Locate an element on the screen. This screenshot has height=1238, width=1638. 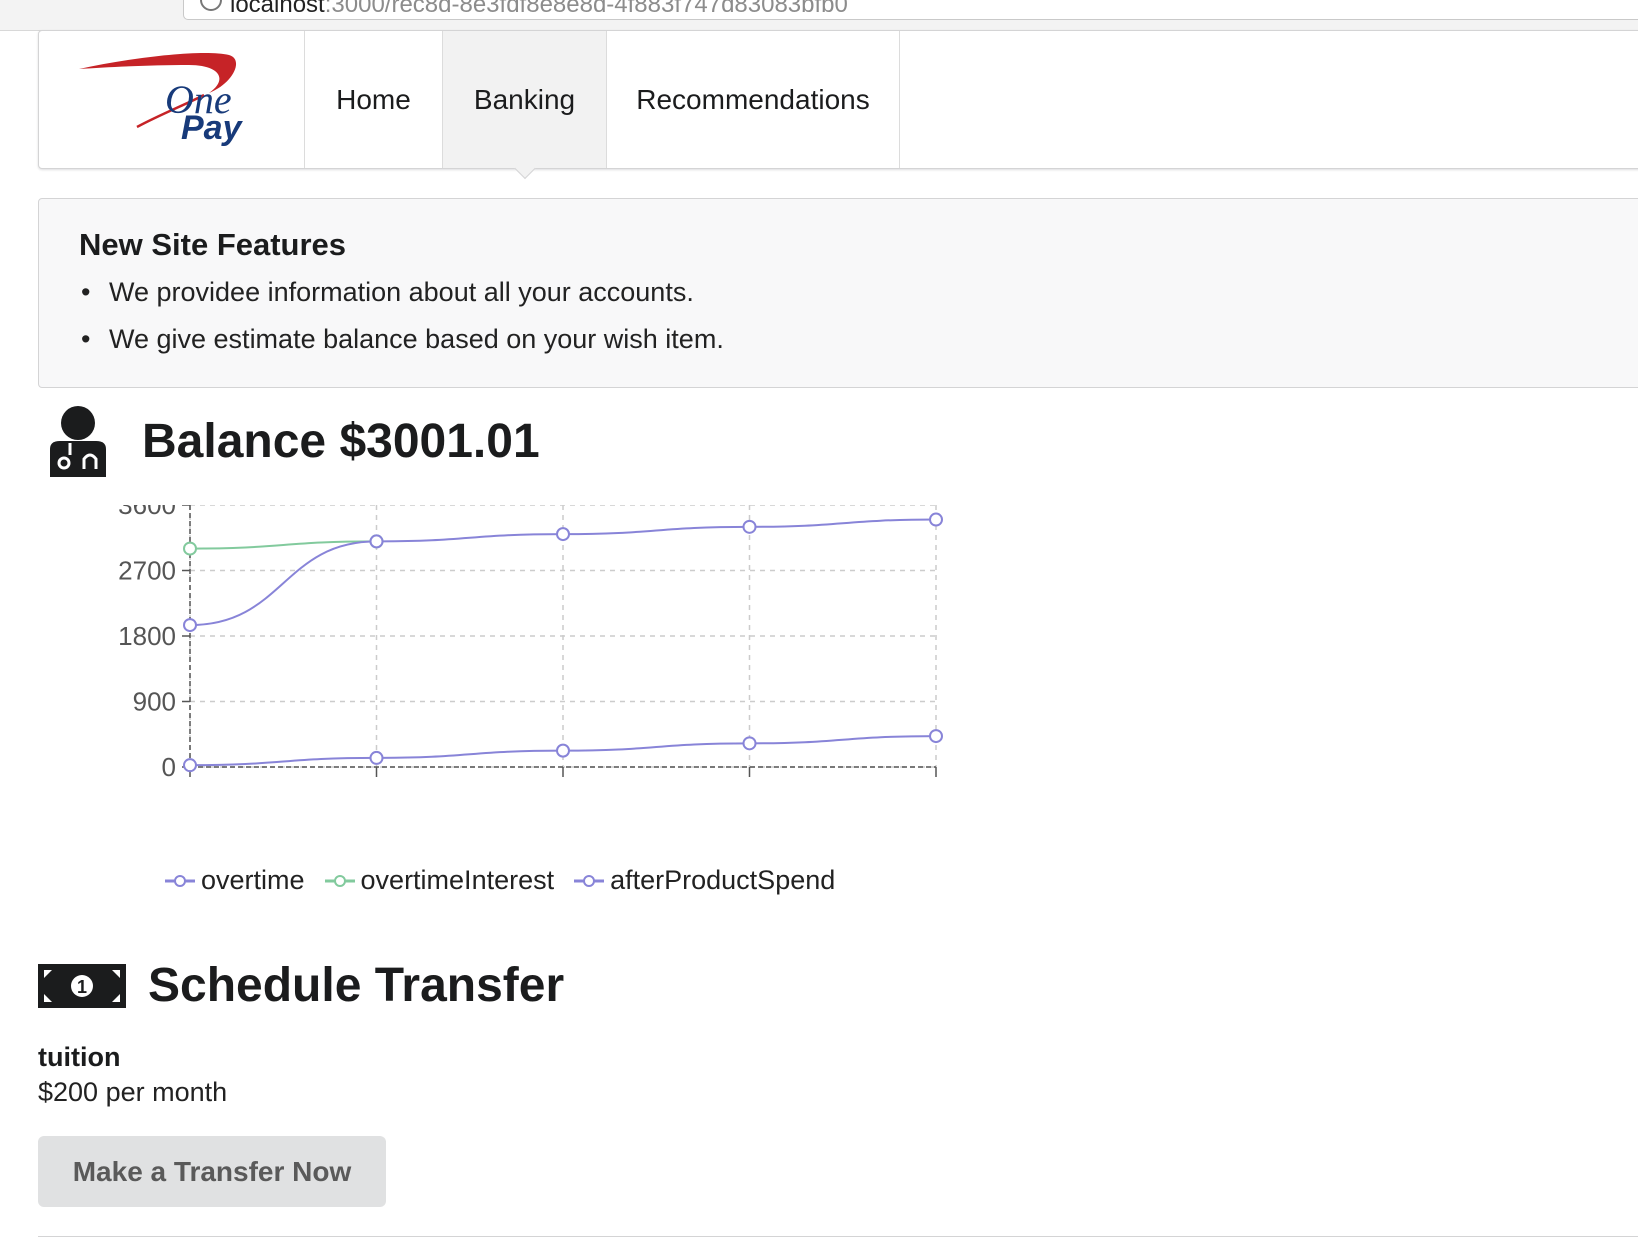
onepay-logo: One Pay is located at coordinates (172, 99).